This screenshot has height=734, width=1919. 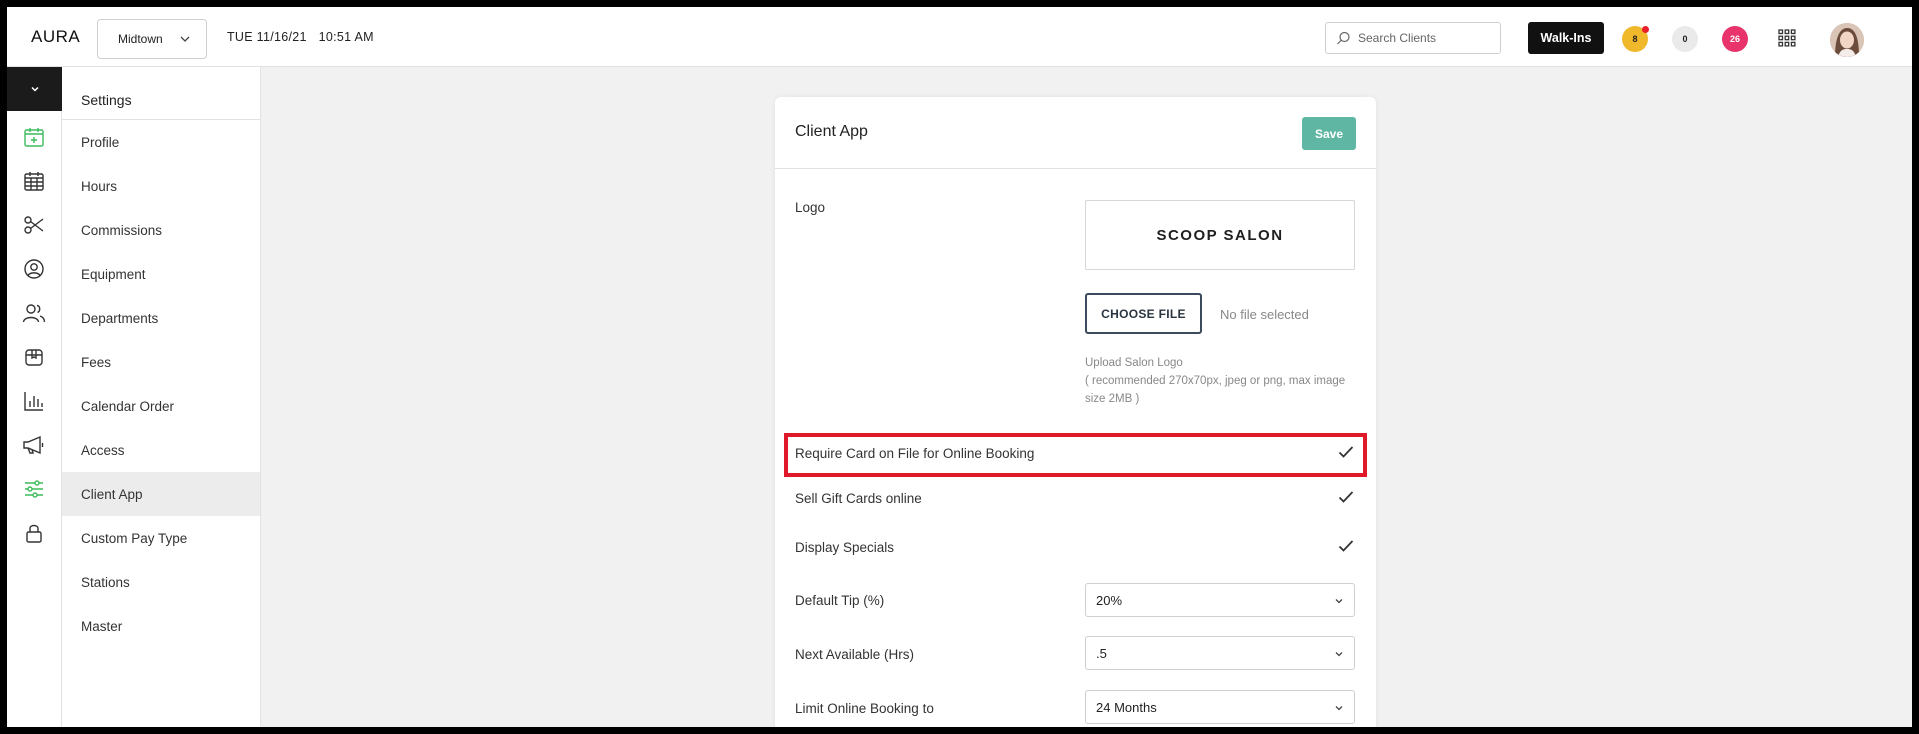 What do you see at coordinates (161, 186) in the screenshot?
I see `sidebar-item-hours: Hours` at bounding box center [161, 186].